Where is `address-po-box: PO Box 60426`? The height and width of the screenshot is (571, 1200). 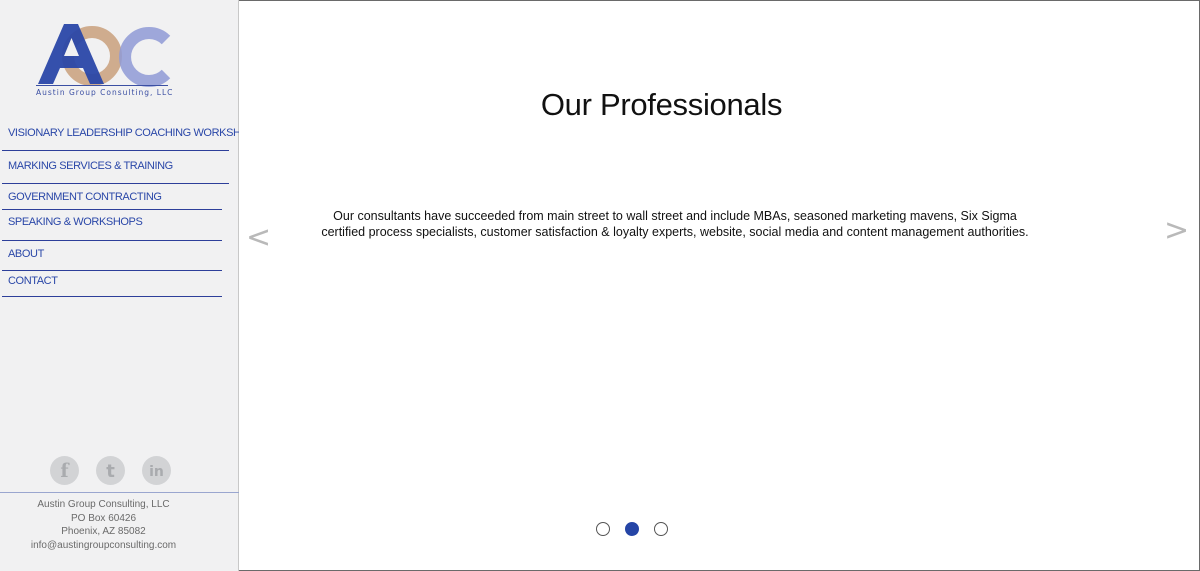 address-po-box: PO Box 60426 is located at coordinates (103, 518).